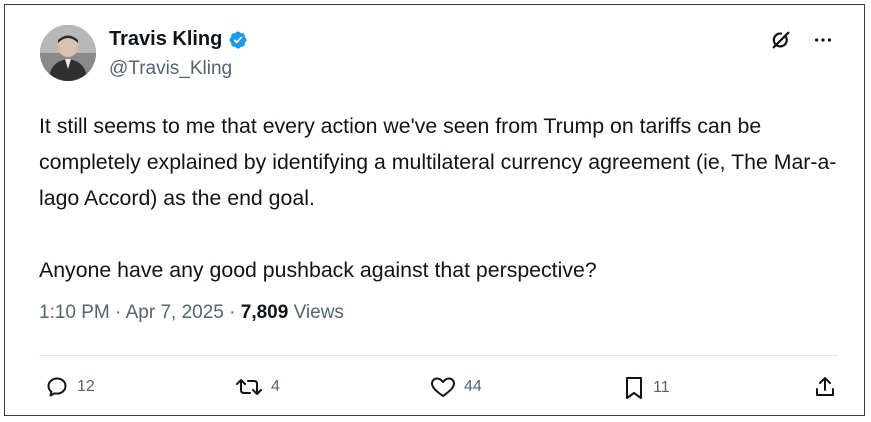 The height and width of the screenshot is (422, 871). I want to click on tweet-meta: 1:10 PM · Apr 7, 2025 · 7,809 Views, so click(191, 313).